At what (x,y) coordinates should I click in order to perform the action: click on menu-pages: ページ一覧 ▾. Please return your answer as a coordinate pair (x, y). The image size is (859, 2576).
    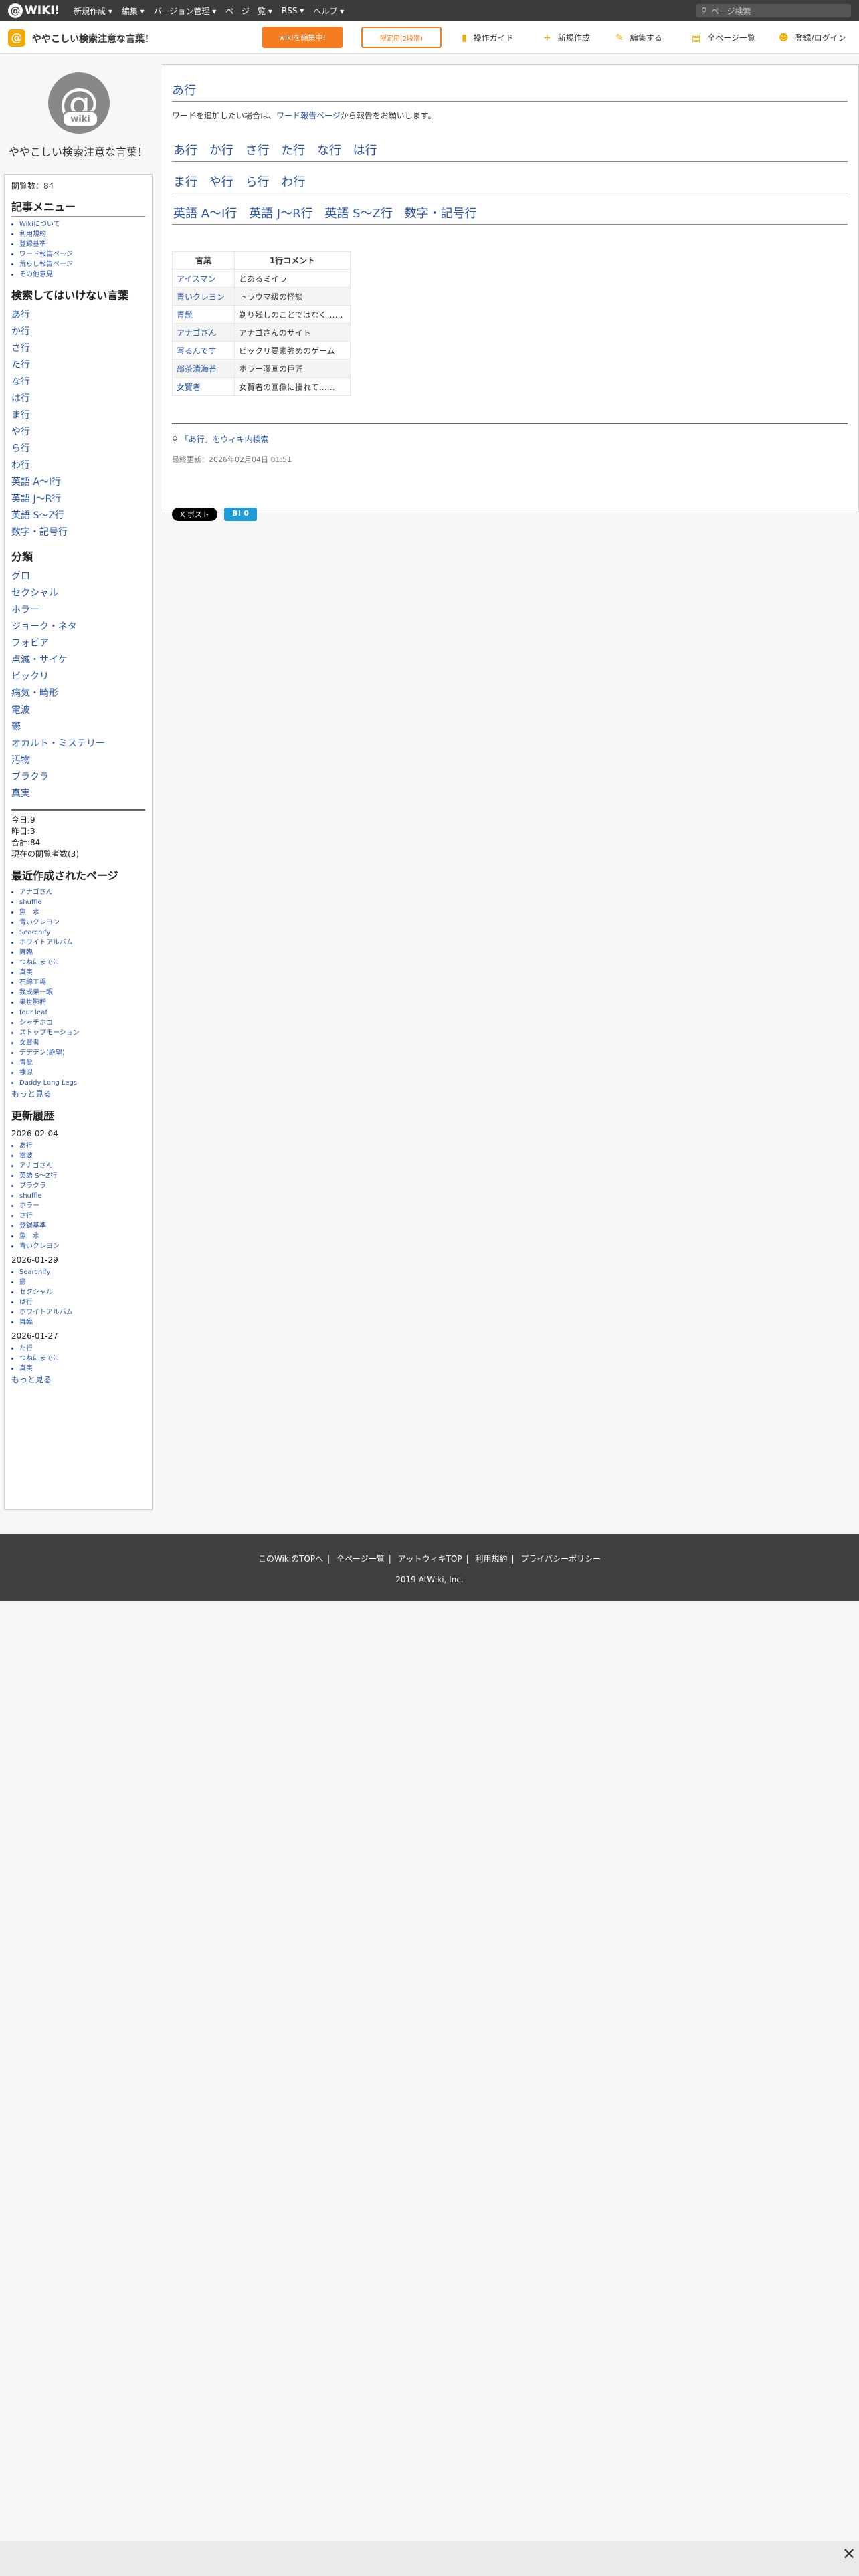
    Looking at the image, I should click on (248, 11).